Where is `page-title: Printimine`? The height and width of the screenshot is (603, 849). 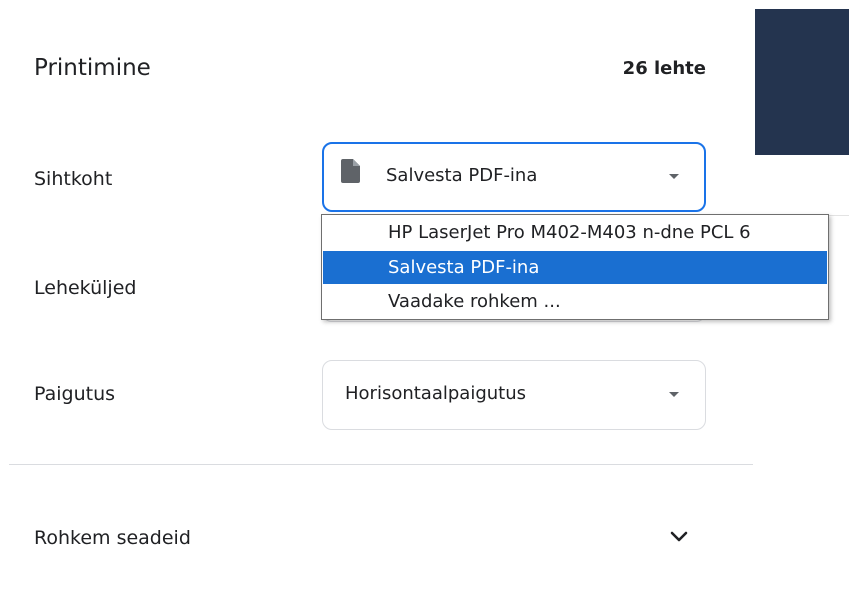
page-title: Printimine is located at coordinates (92, 68).